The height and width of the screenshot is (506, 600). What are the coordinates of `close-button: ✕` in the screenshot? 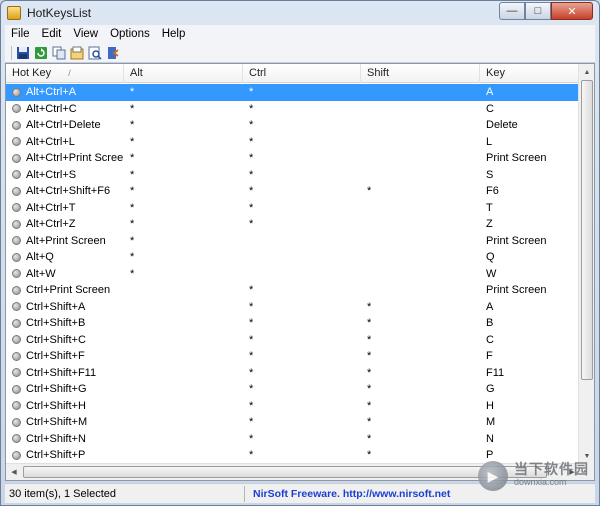 It's located at (572, 11).